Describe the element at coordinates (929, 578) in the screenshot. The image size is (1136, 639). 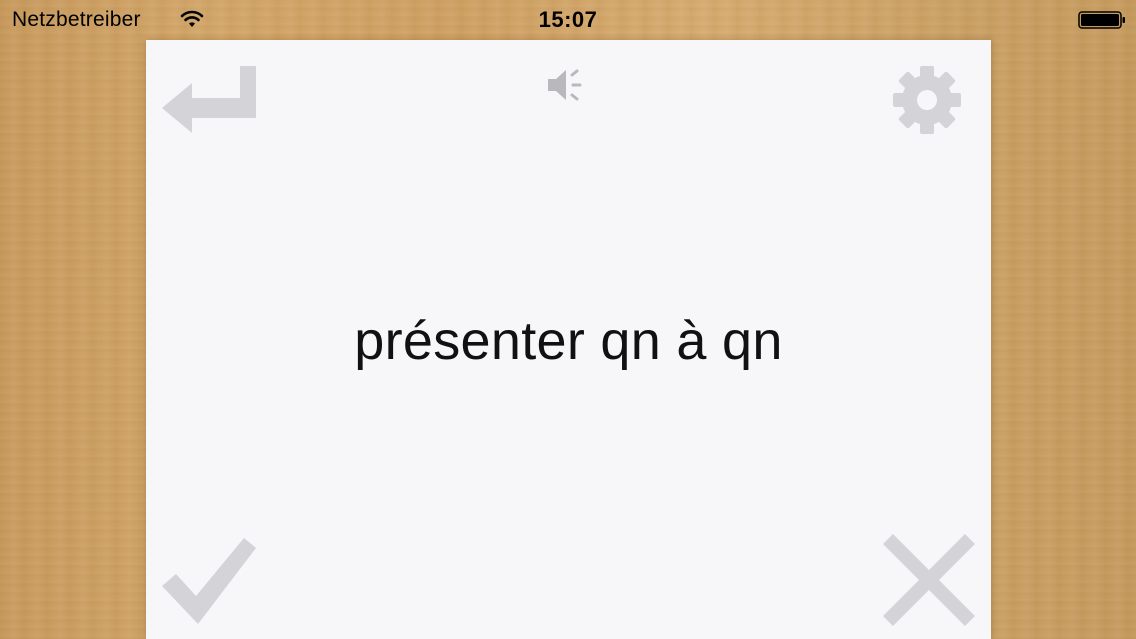
I see `cross-icon` at that location.